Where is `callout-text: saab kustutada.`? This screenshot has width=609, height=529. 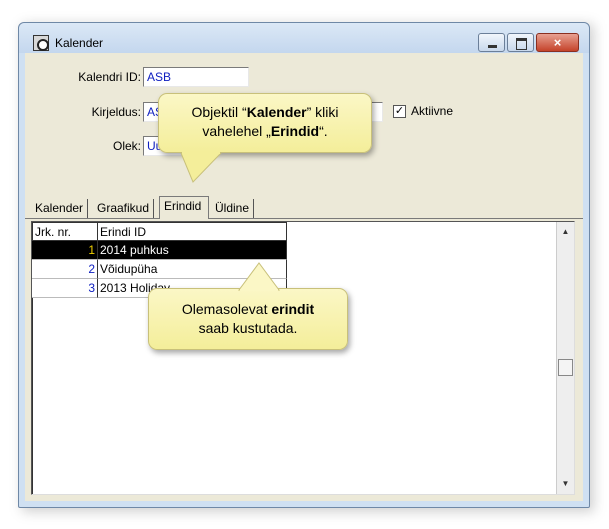 callout-text: saab kustutada. is located at coordinates (248, 328).